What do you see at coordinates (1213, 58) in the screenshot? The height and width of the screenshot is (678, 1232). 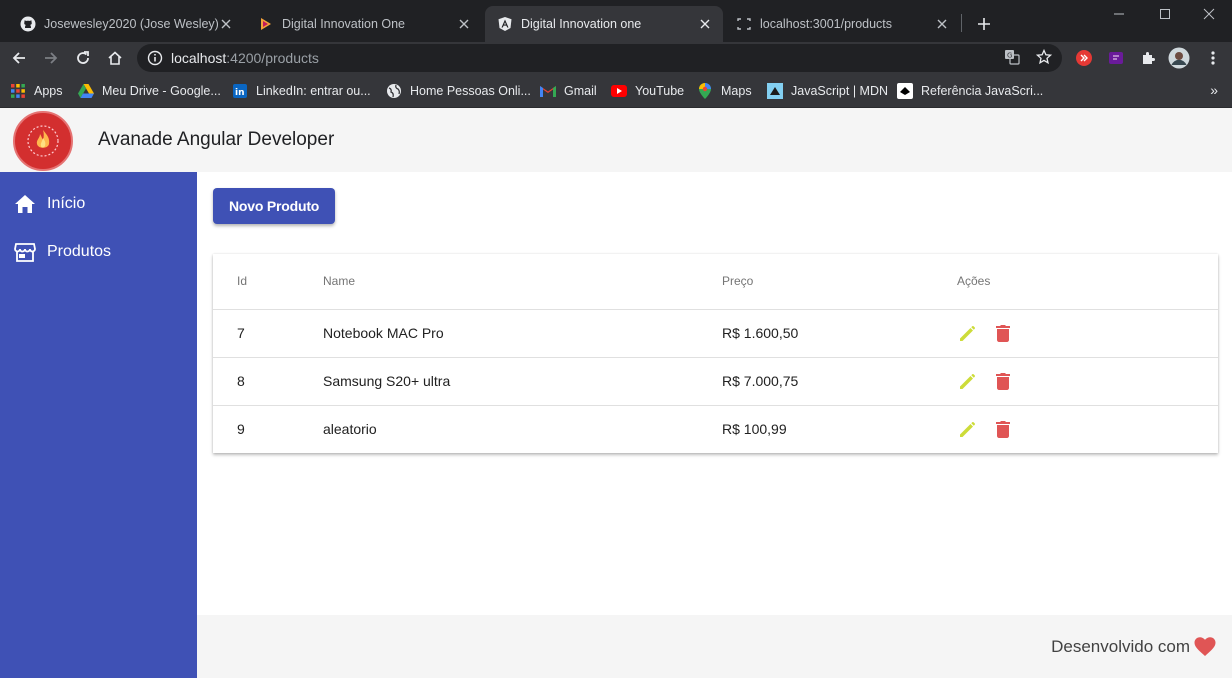 I see `more-menu-icon` at bounding box center [1213, 58].